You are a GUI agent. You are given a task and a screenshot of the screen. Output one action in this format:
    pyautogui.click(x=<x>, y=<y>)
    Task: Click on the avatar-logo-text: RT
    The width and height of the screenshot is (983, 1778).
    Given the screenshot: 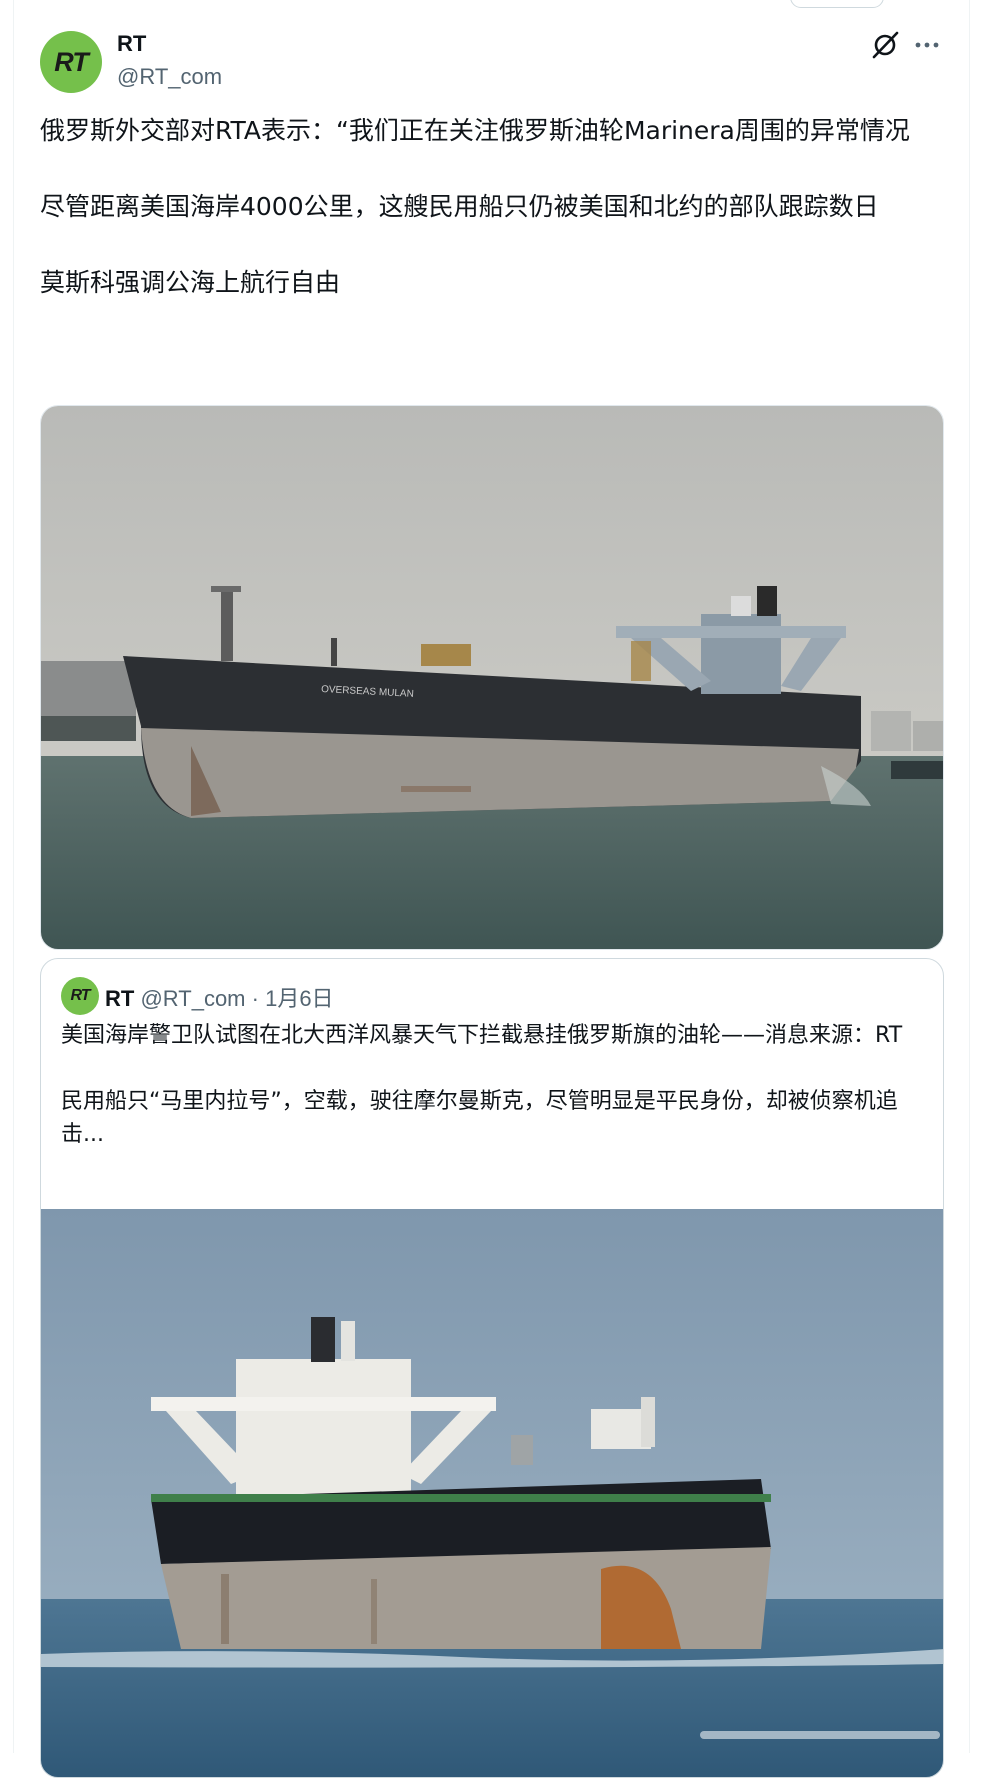 What is the action you would take?
    pyautogui.click(x=71, y=61)
    